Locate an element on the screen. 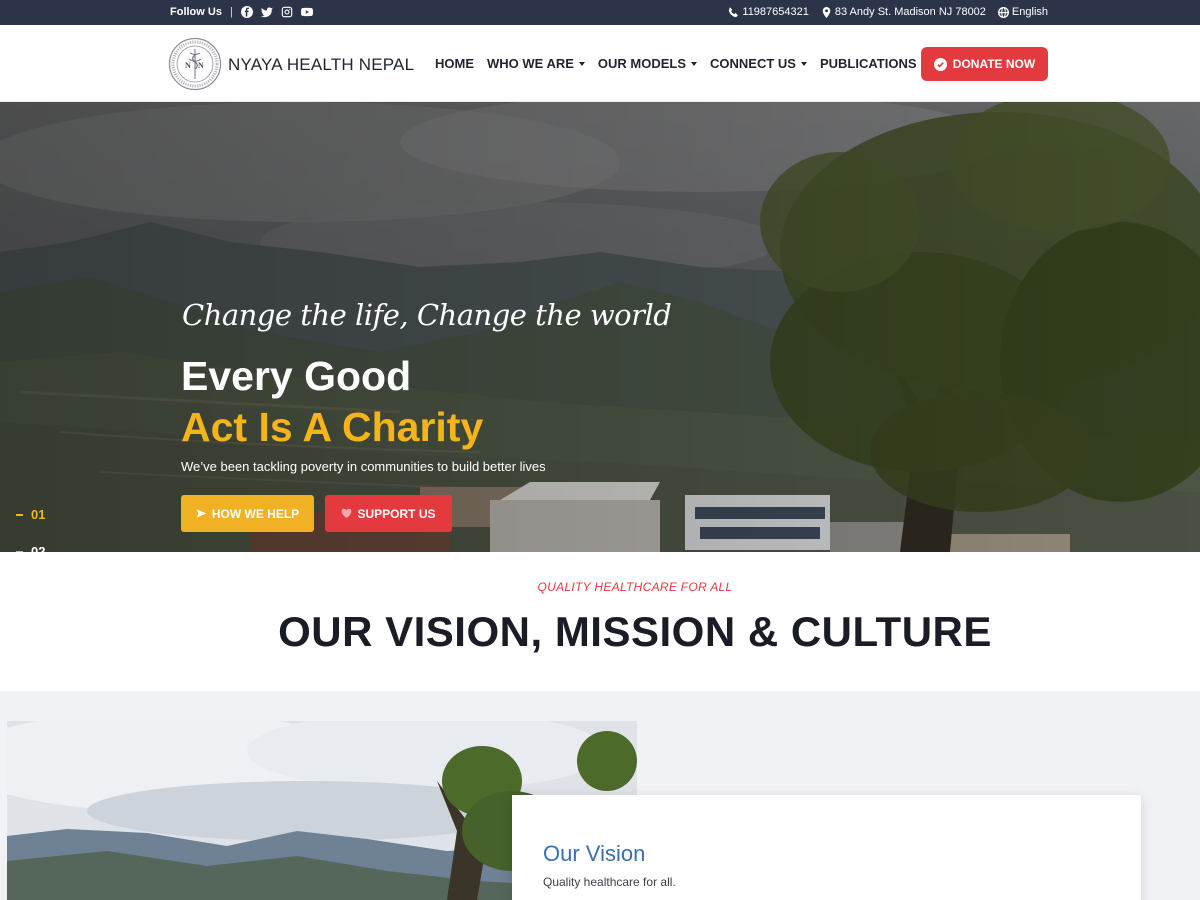 This screenshot has width=1200, height=900. nav-label: OUR MODELS is located at coordinates (642, 63).